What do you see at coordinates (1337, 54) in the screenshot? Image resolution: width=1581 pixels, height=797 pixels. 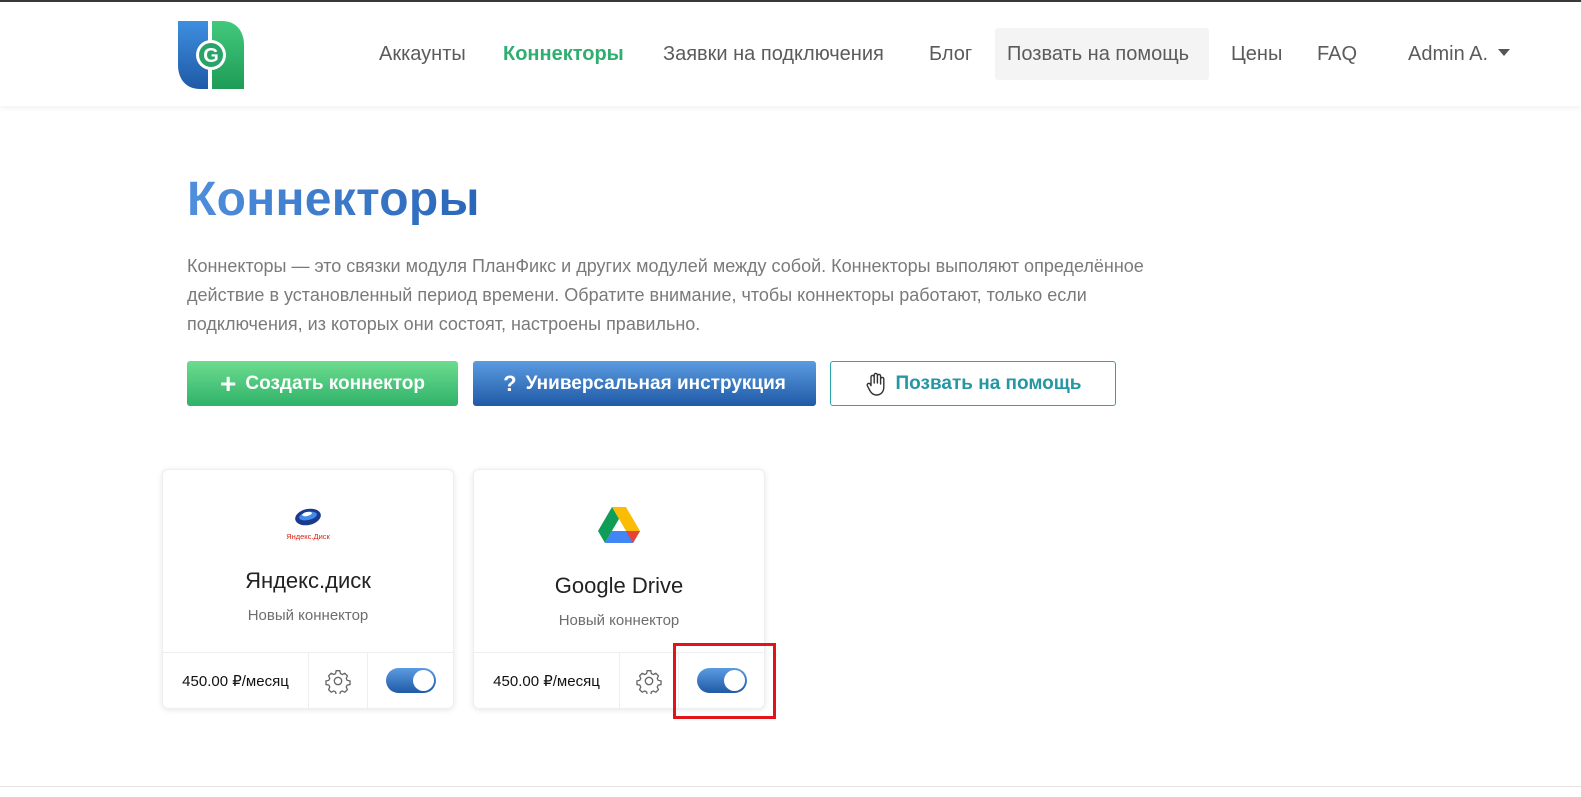 I see `nav-faq: FAQ` at bounding box center [1337, 54].